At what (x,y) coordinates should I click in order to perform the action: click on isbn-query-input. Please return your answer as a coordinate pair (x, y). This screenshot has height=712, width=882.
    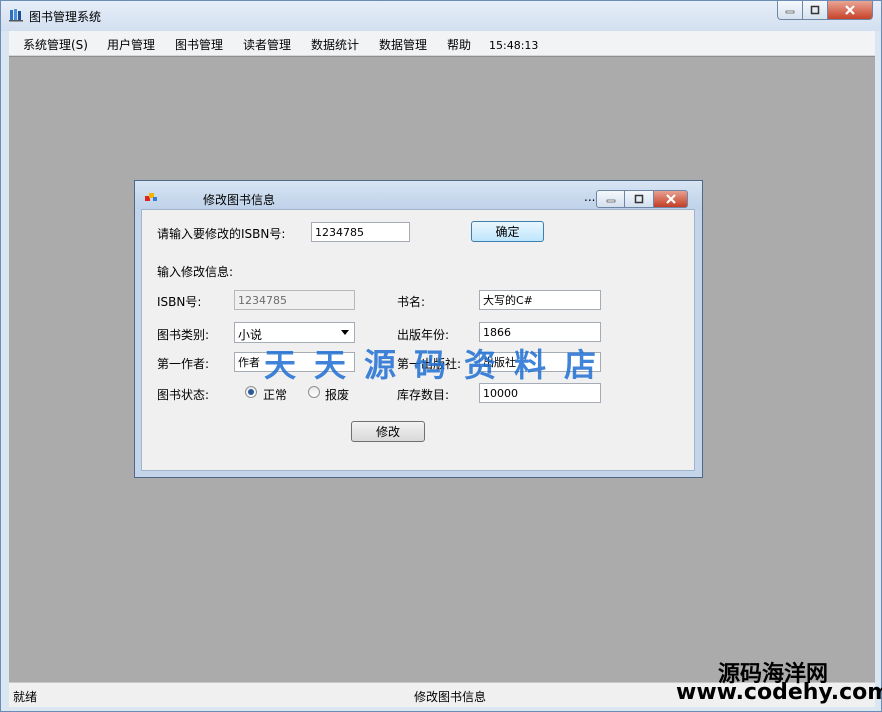
    Looking at the image, I should click on (360, 232).